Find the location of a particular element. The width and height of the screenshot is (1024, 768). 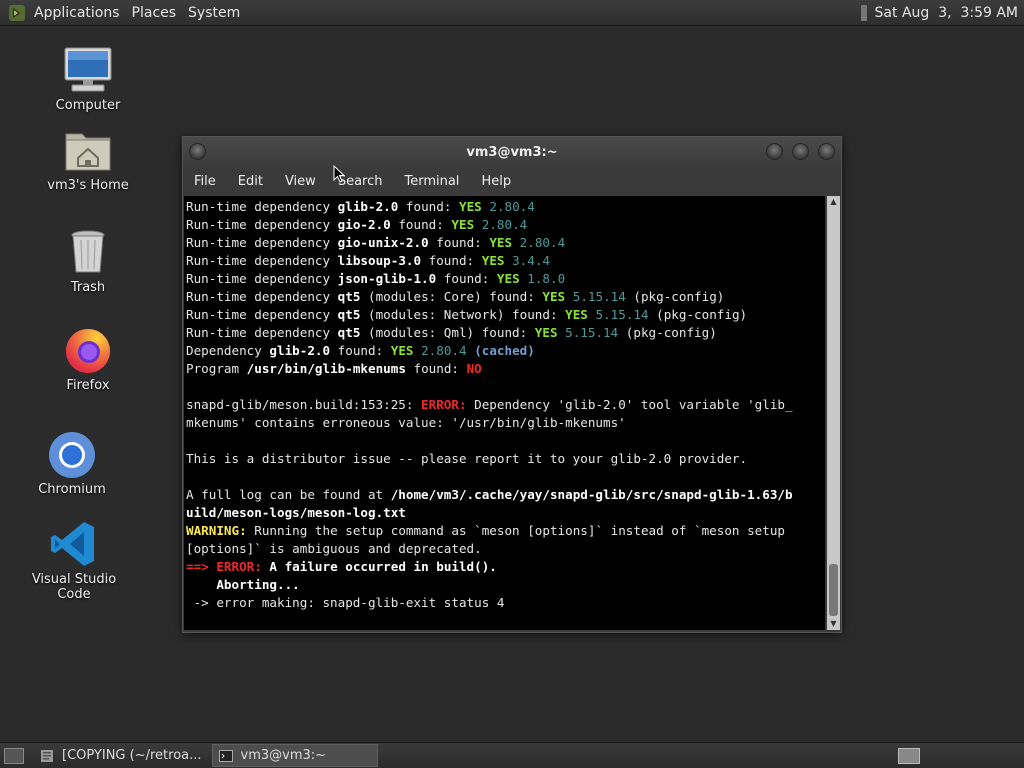

trash-icon is located at coordinates (88, 252).